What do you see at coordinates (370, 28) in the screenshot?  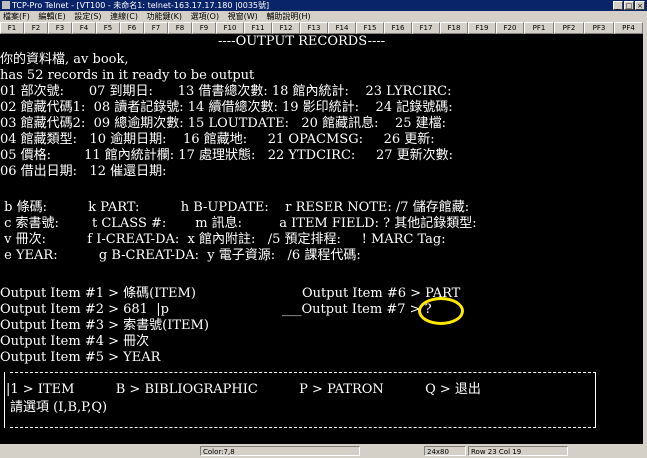 I see `fkey-f15: F15` at bounding box center [370, 28].